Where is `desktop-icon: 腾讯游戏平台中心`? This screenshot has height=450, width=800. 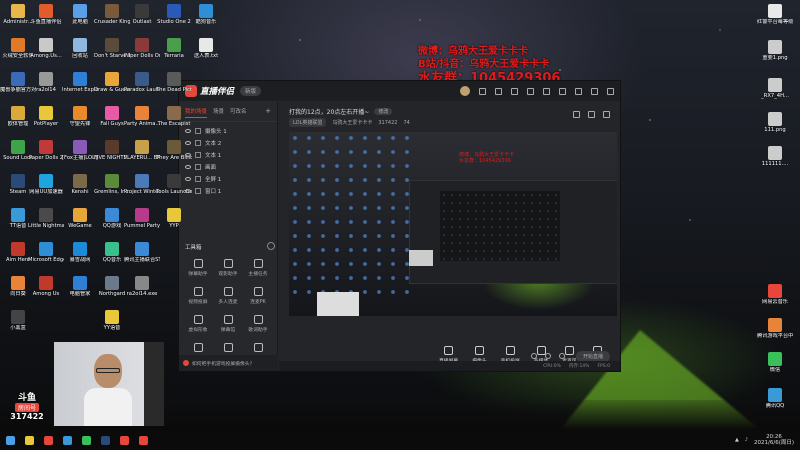
desktop-icon: 腾讯游戏平台中心 is located at coordinates (775, 328).